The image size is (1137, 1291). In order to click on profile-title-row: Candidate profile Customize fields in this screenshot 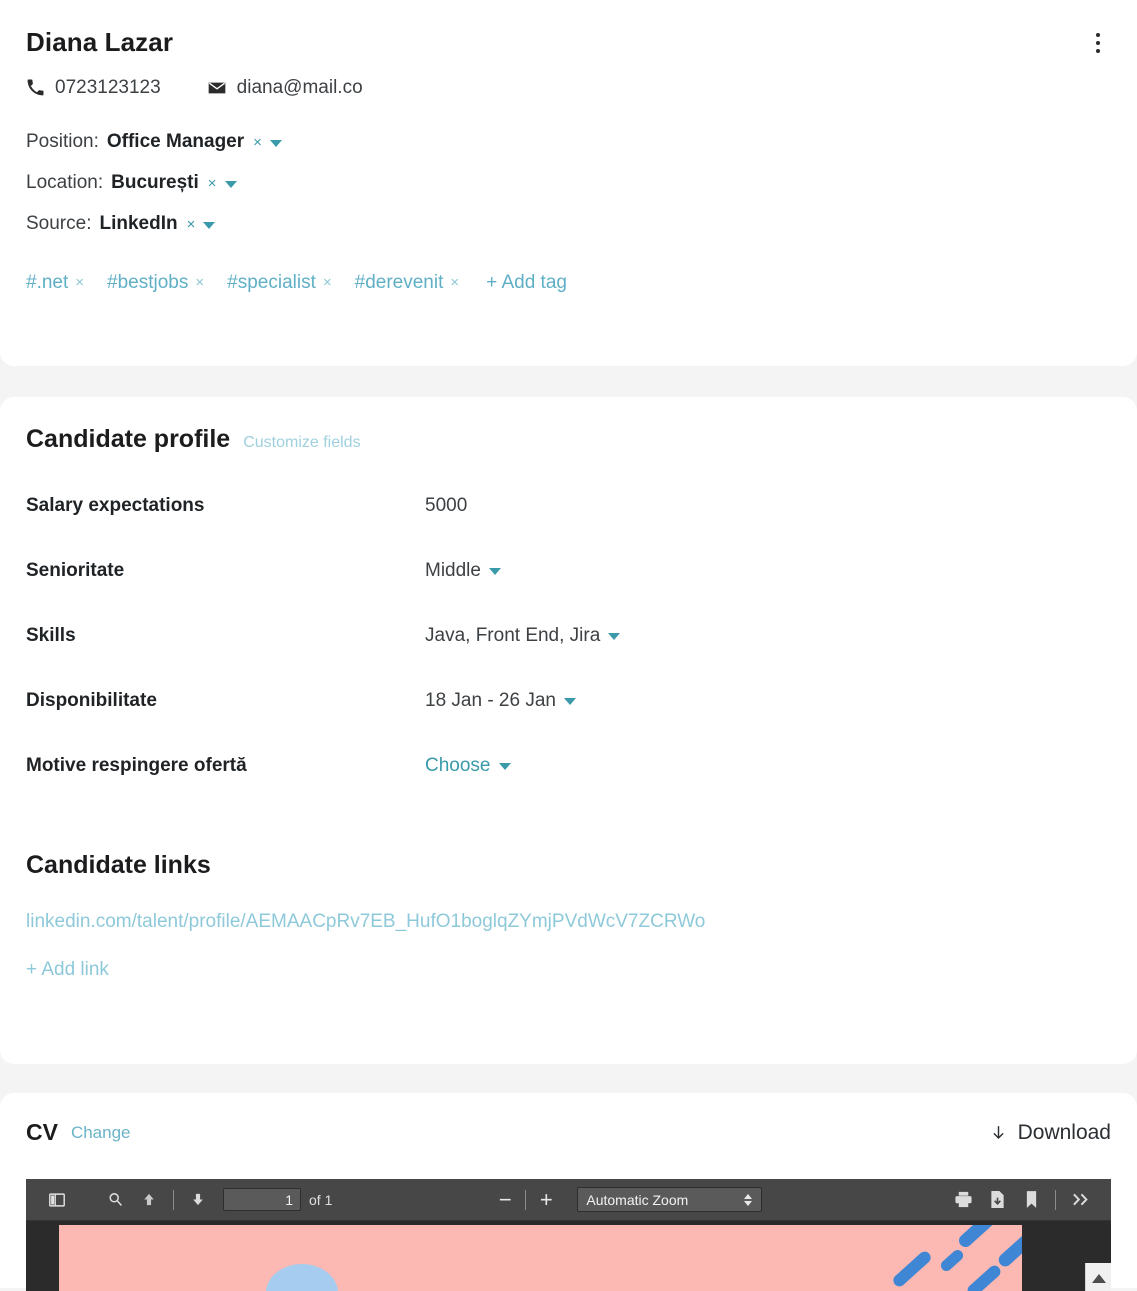, I will do `click(568, 439)`.